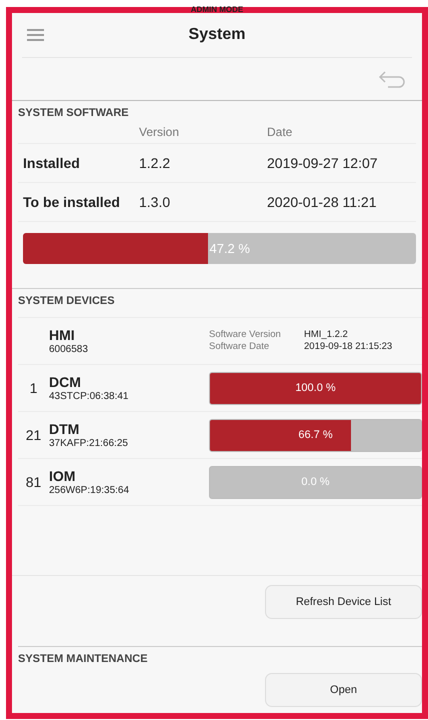  What do you see at coordinates (326, 335) in the screenshot?
I see `detail-value: HMI_1.2.2` at bounding box center [326, 335].